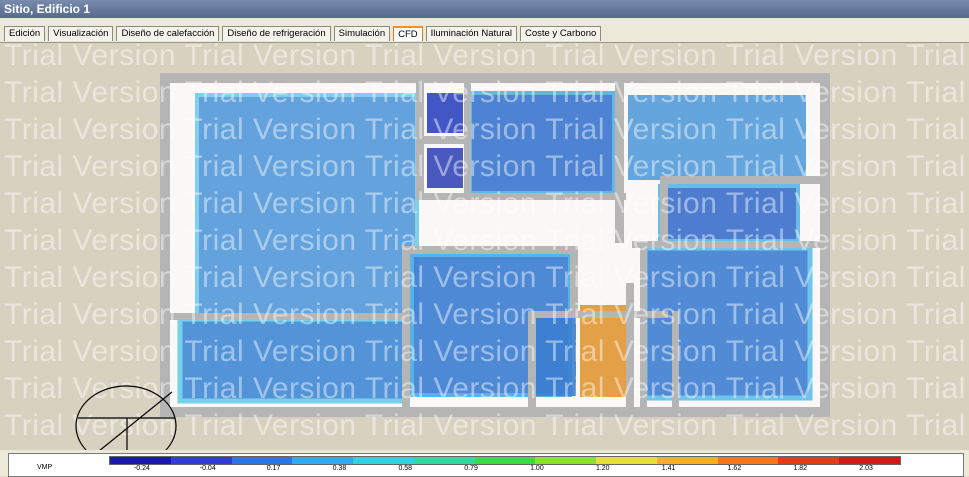  Describe the element at coordinates (602, 468) in the screenshot. I see `color-scale-tick-label: 1.20` at that location.